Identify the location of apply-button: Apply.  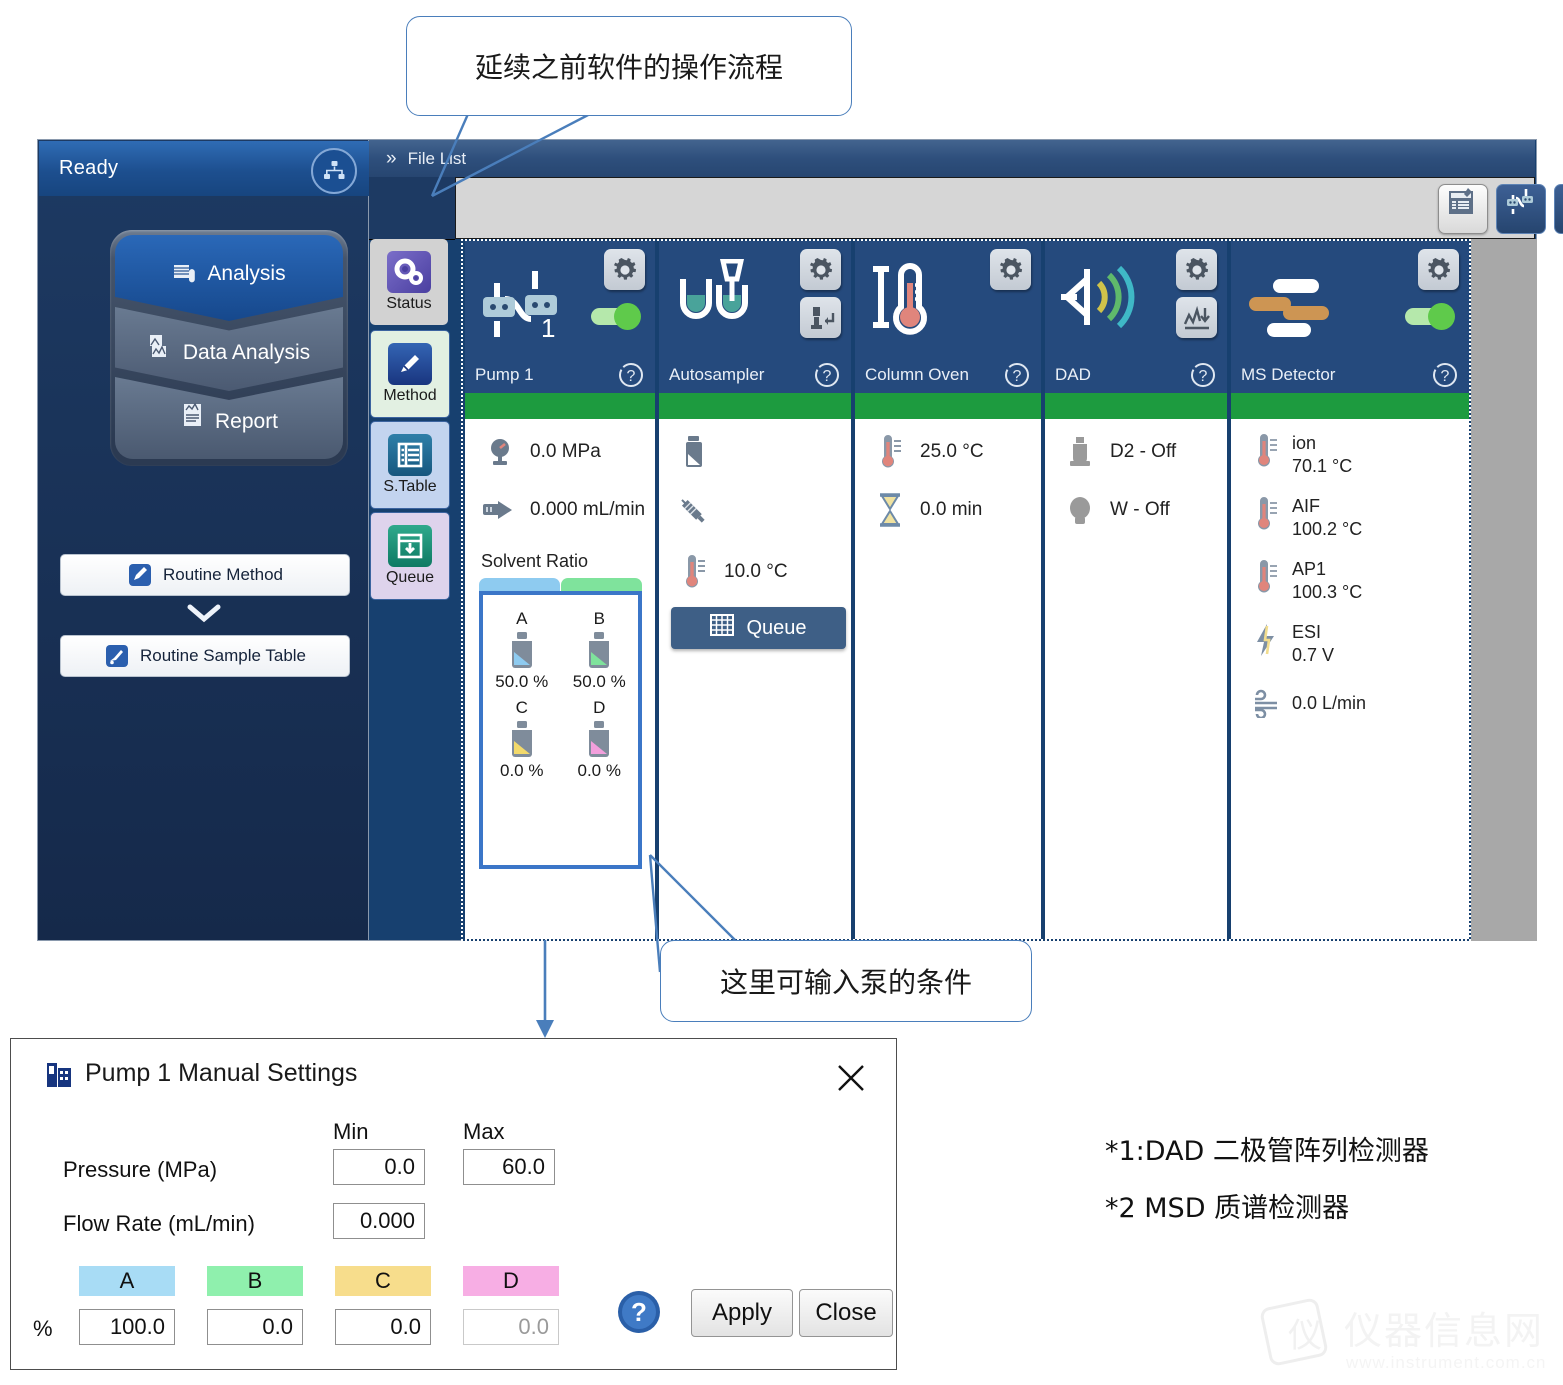
(742, 1313).